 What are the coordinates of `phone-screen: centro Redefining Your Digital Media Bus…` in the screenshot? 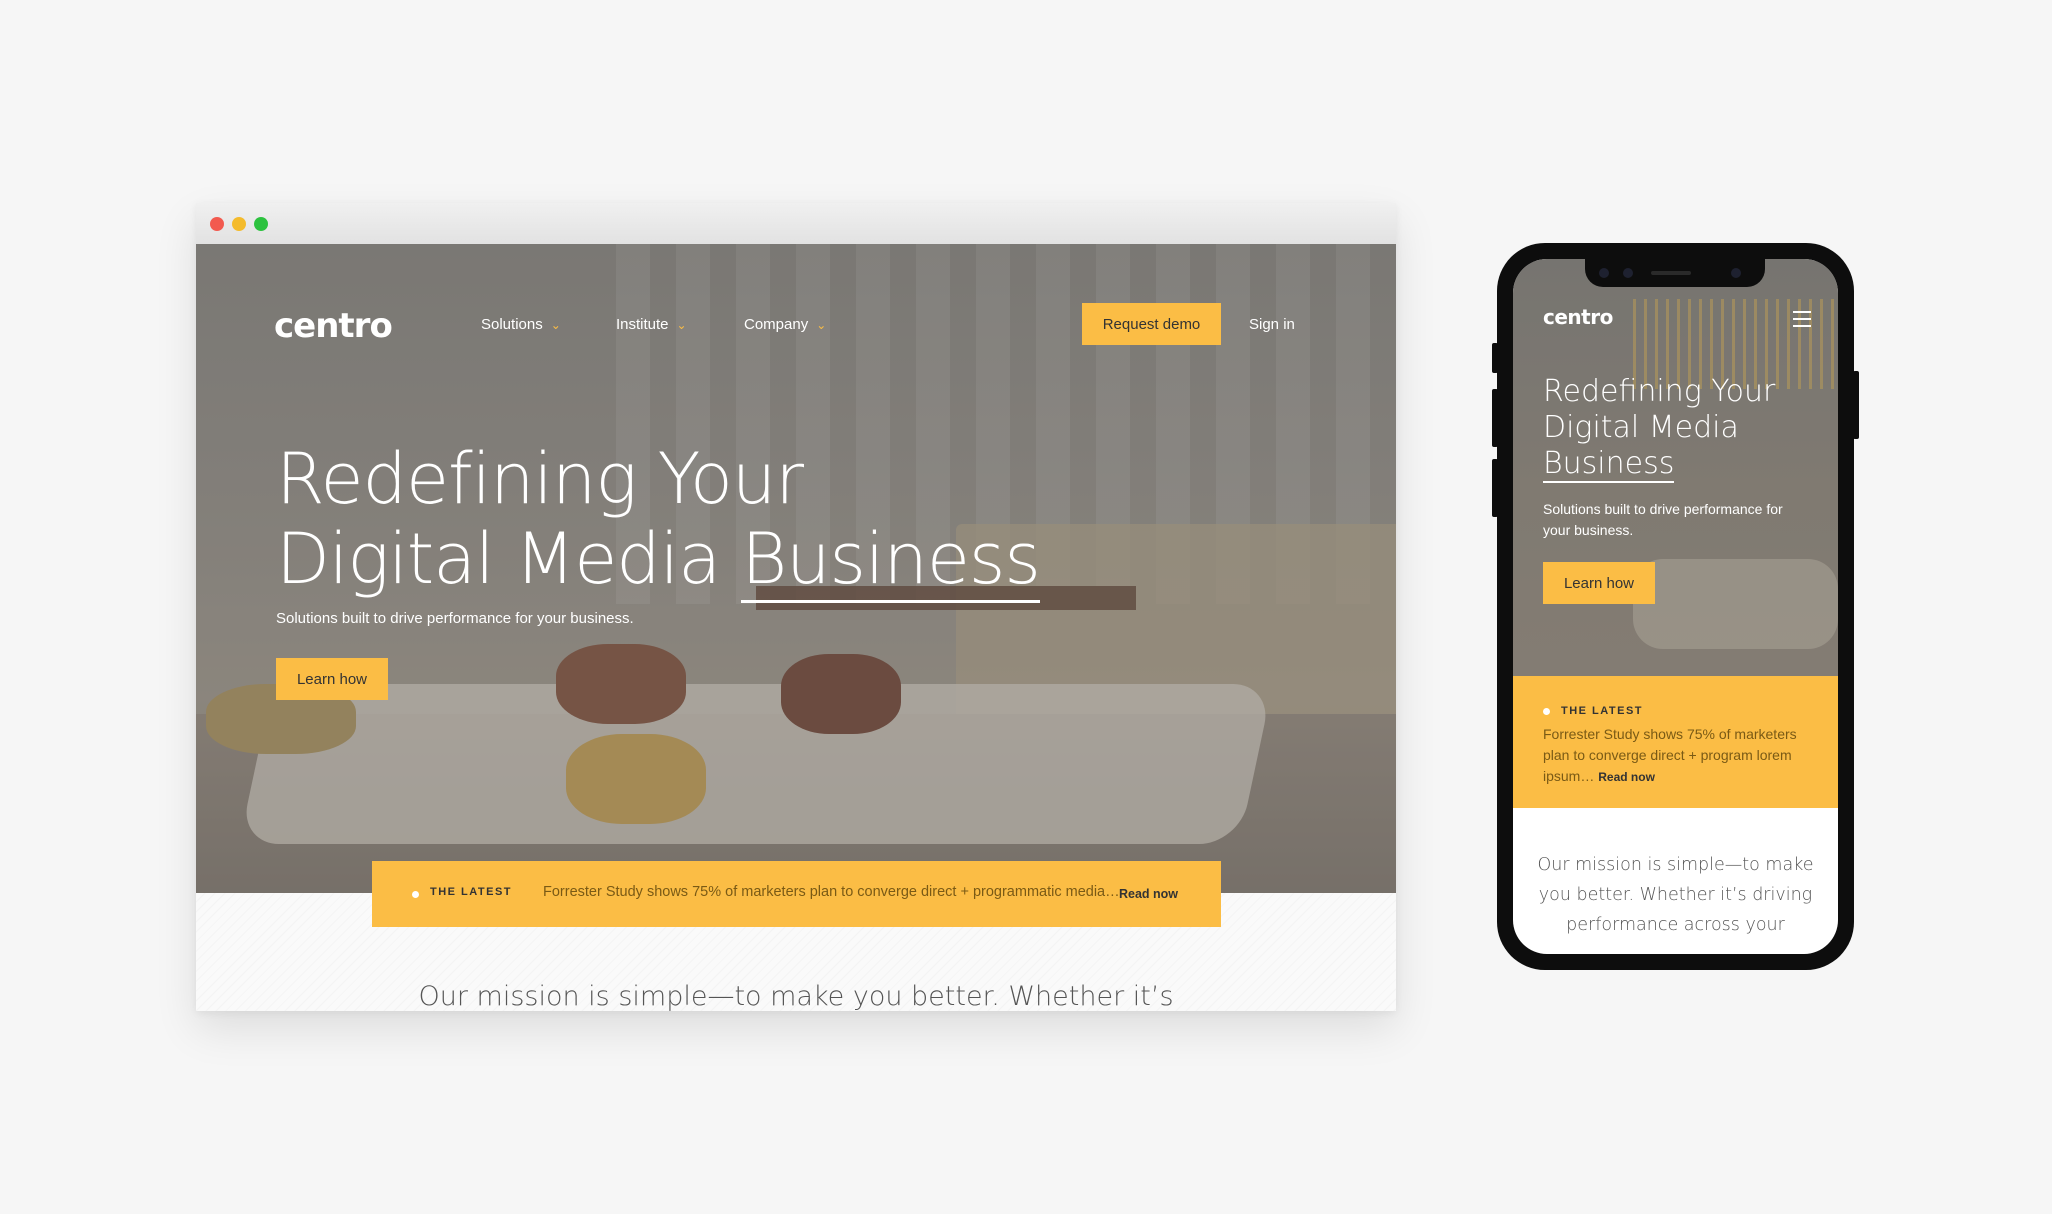 It's located at (1675, 606).